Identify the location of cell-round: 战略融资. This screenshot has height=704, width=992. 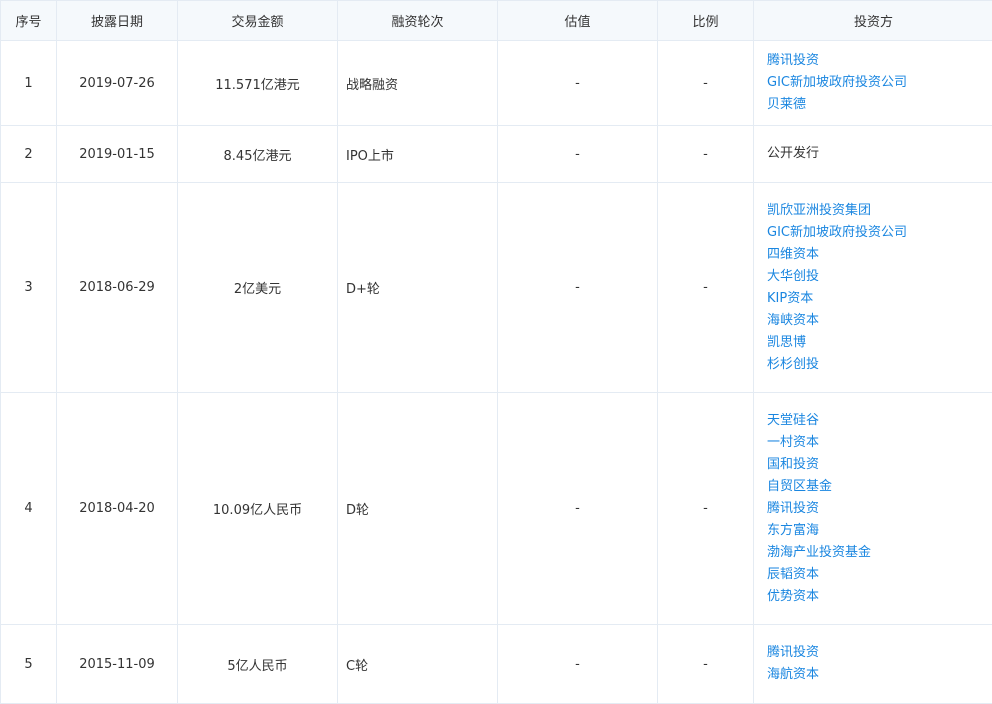
(418, 83).